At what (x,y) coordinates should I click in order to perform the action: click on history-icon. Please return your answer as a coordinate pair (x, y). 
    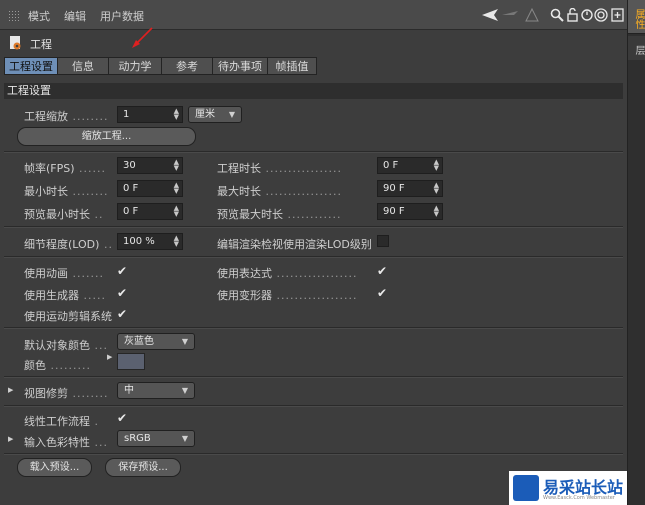
    Looking at the image, I should click on (587, 15).